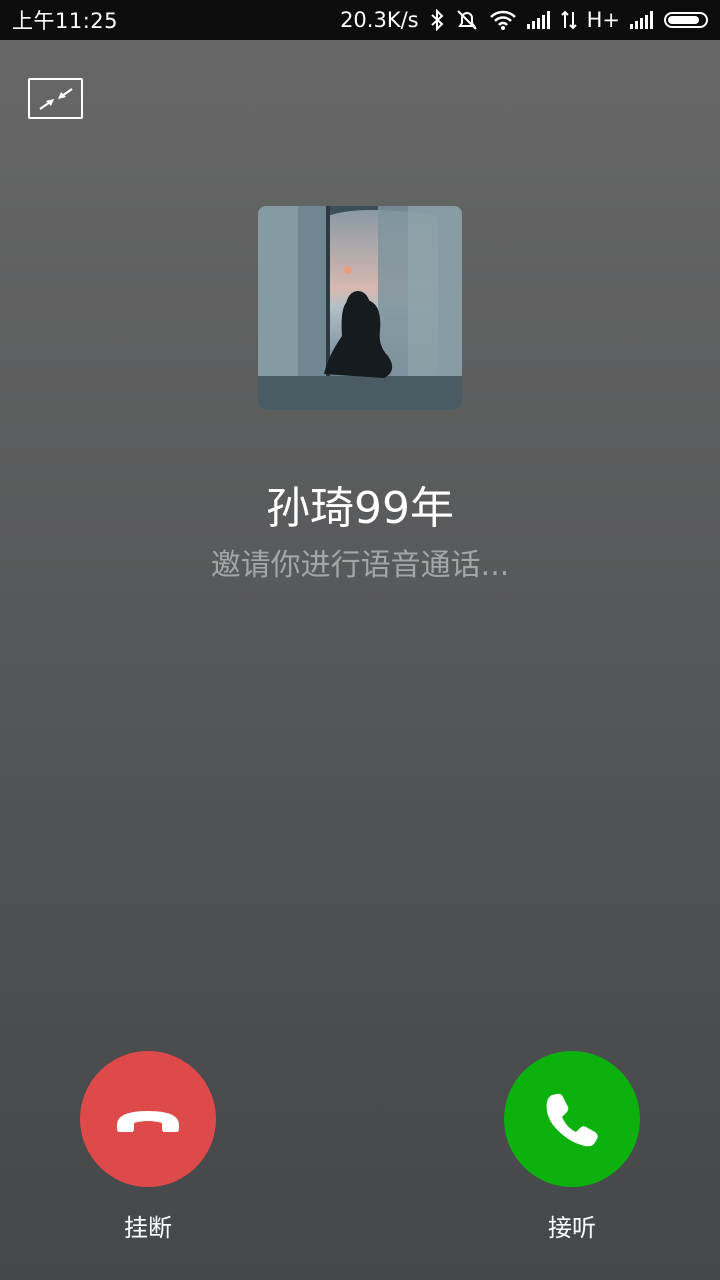  I want to click on accept-label: 接听, so click(572, 1228).